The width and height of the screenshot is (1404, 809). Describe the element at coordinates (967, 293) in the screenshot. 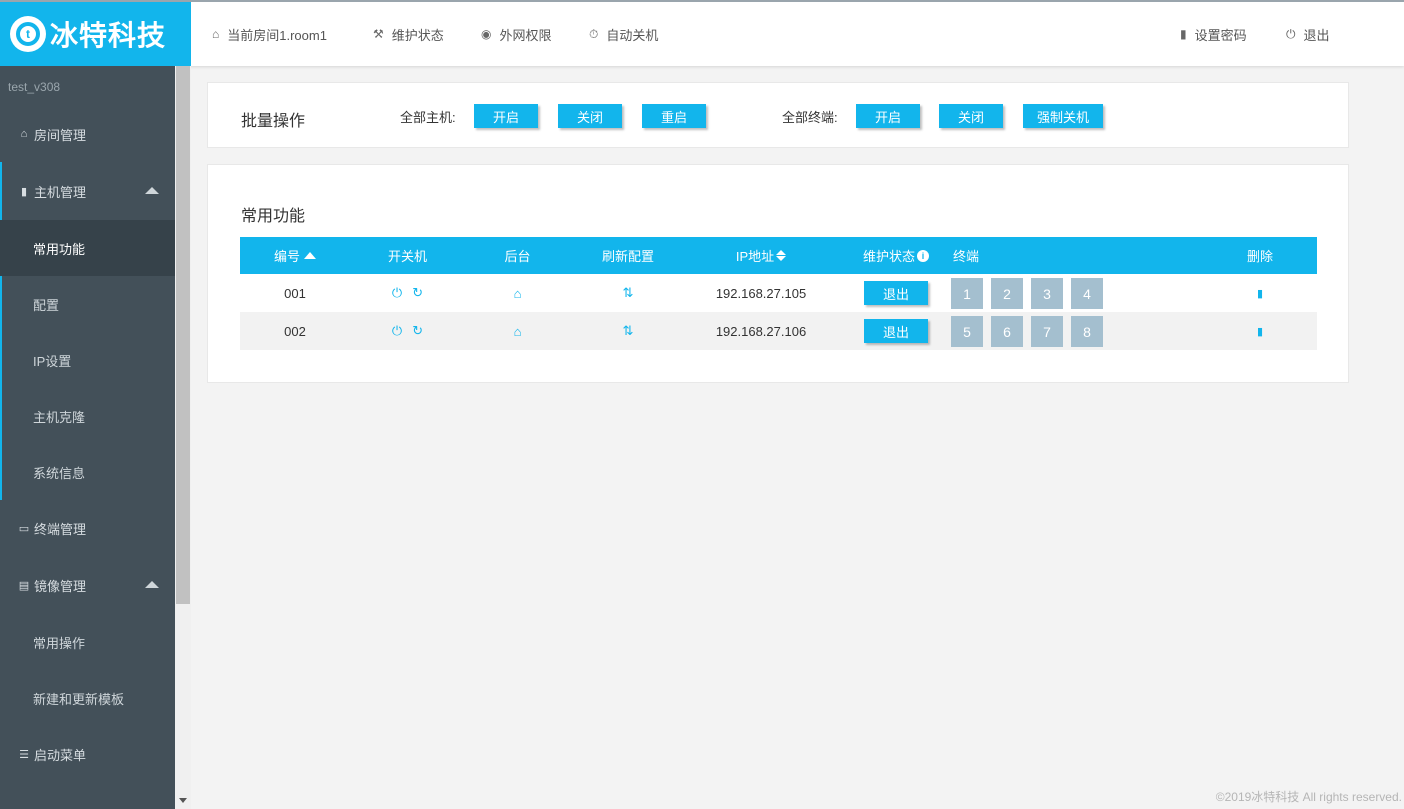

I see `terminal-button: 1` at that location.